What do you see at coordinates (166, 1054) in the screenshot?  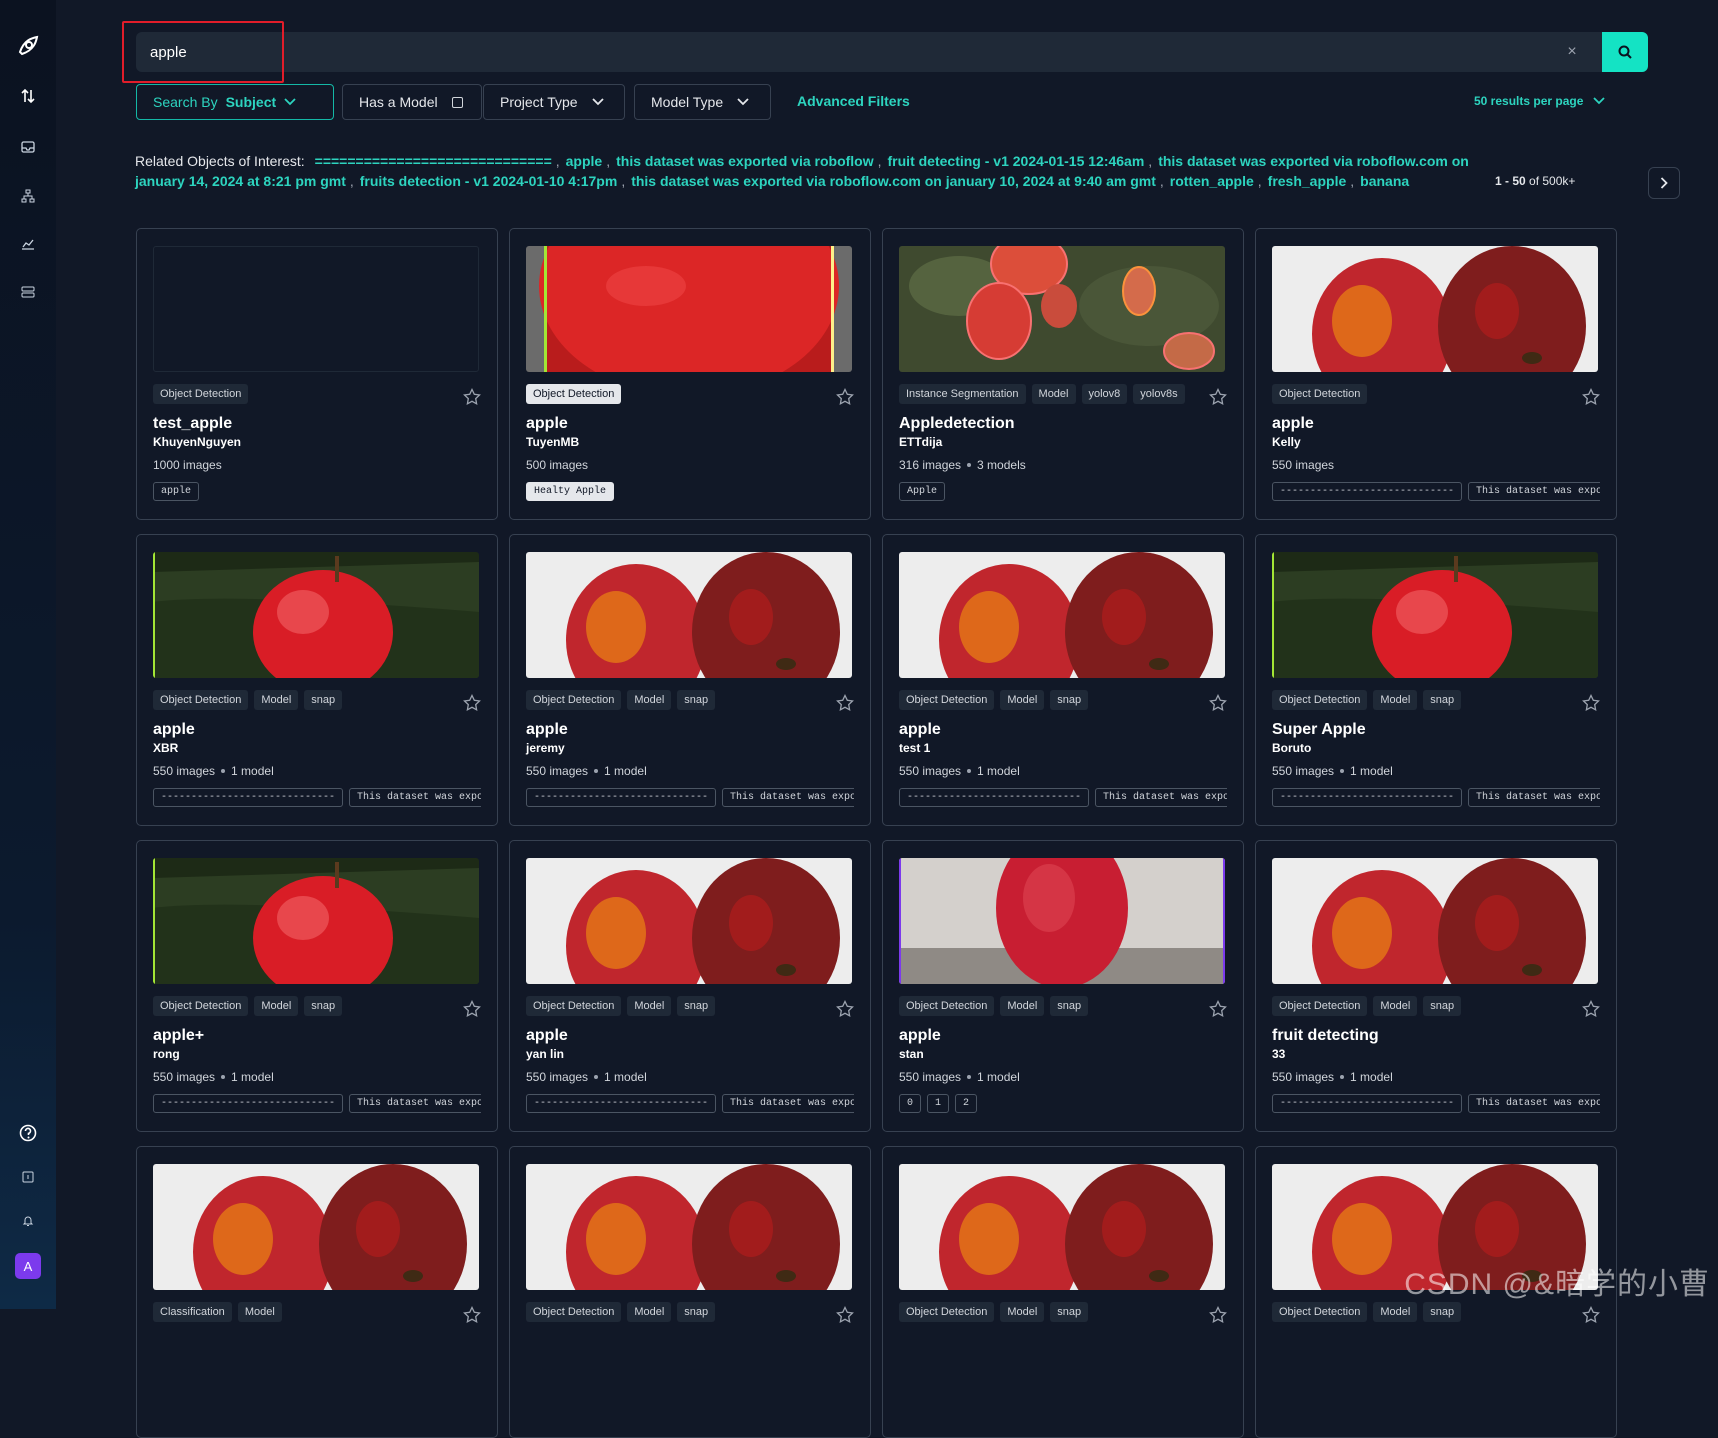 I see `project-owner: rong` at bounding box center [166, 1054].